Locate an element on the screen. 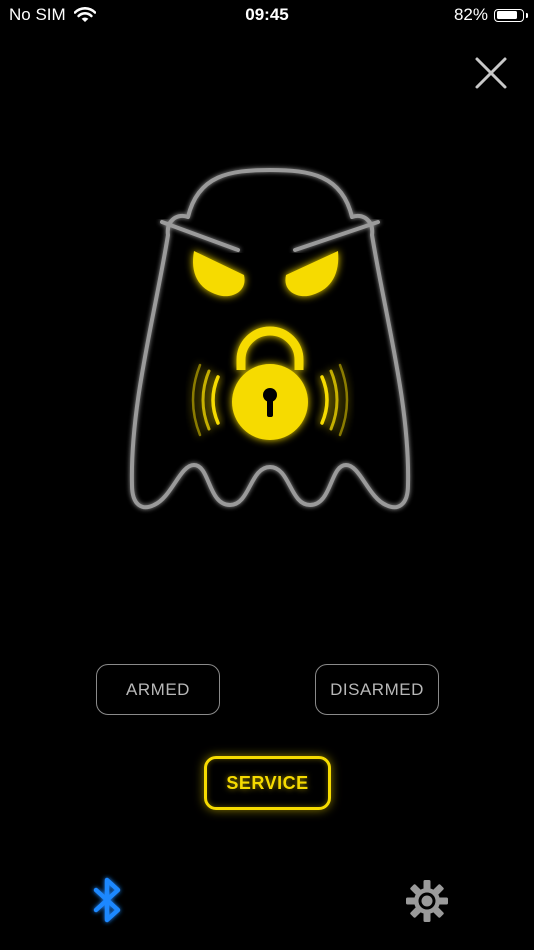 This screenshot has height=950, width=534. ghost-left-eye is located at coordinates (219, 274).